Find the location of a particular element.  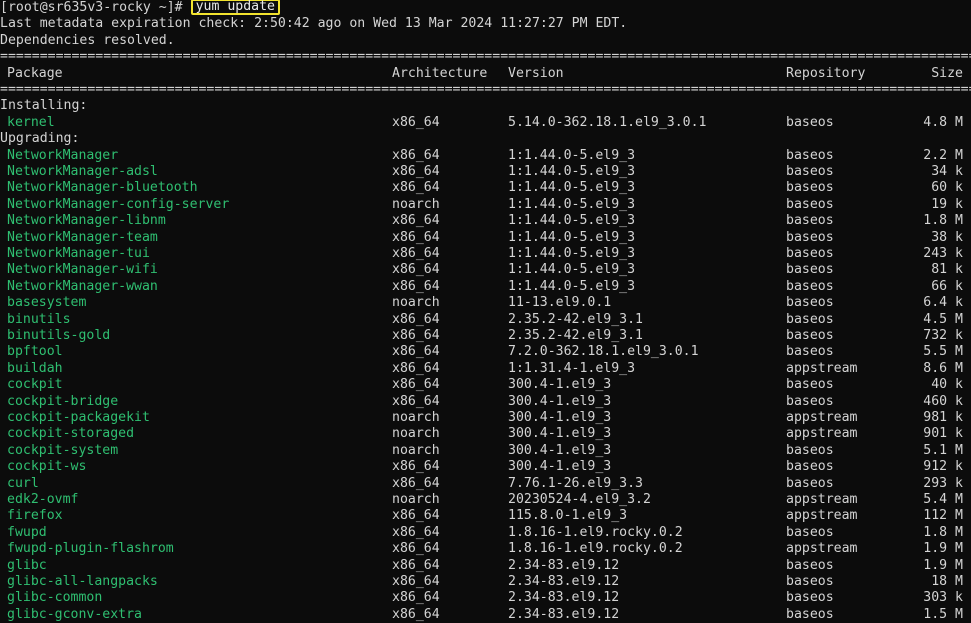

package-name: binutils-gold is located at coordinates (59, 335).